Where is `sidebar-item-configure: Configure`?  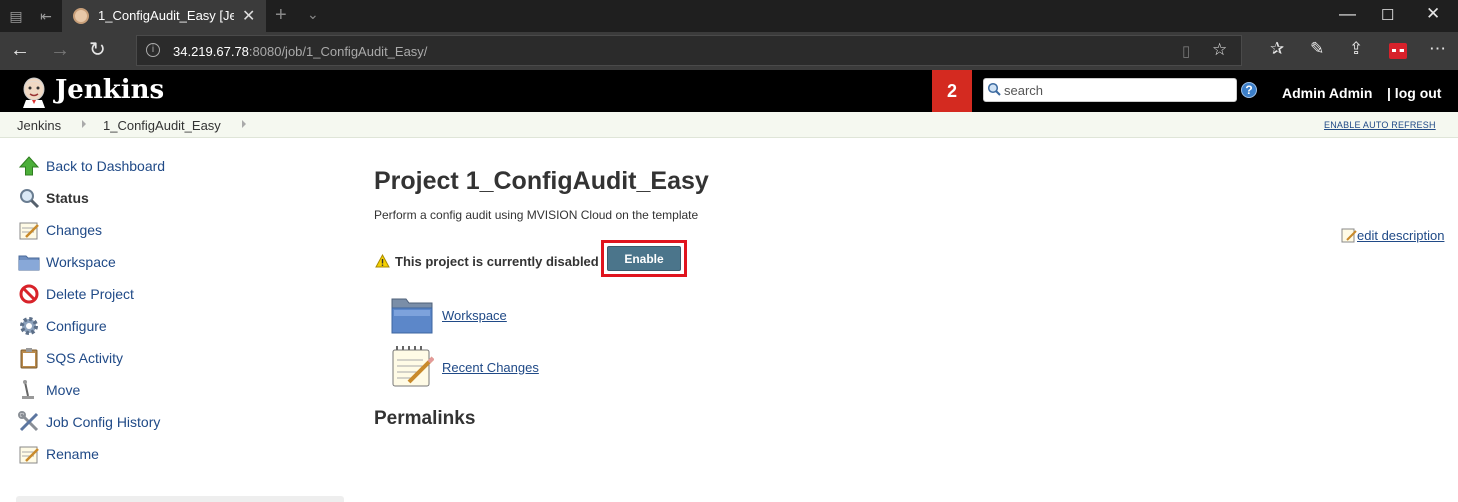
sidebar-item-configure: Configure is located at coordinates (62, 326).